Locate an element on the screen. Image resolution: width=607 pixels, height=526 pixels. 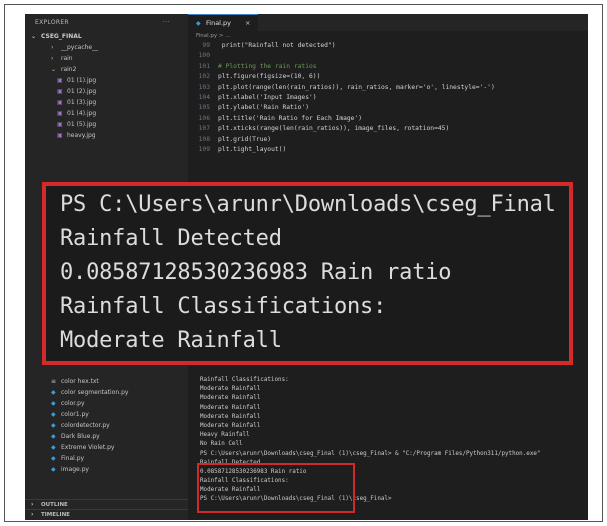
code-text: print("Rainfall not detected") is located at coordinates (277, 45).